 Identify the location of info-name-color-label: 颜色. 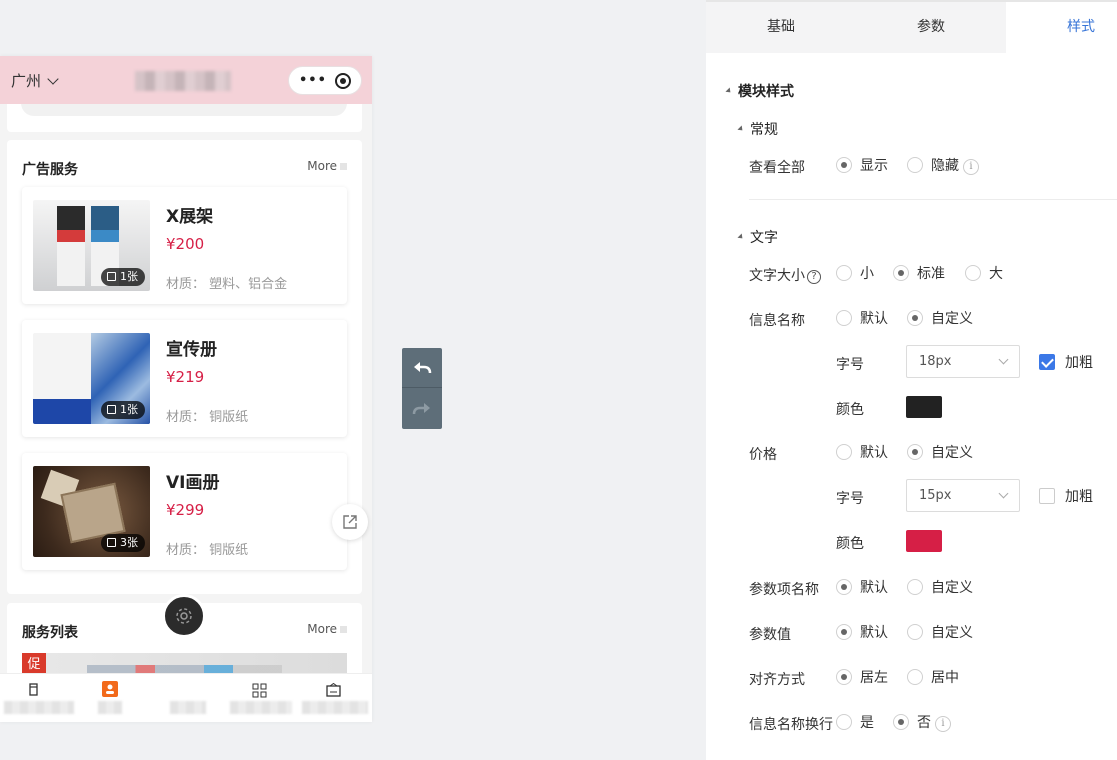
(850, 410).